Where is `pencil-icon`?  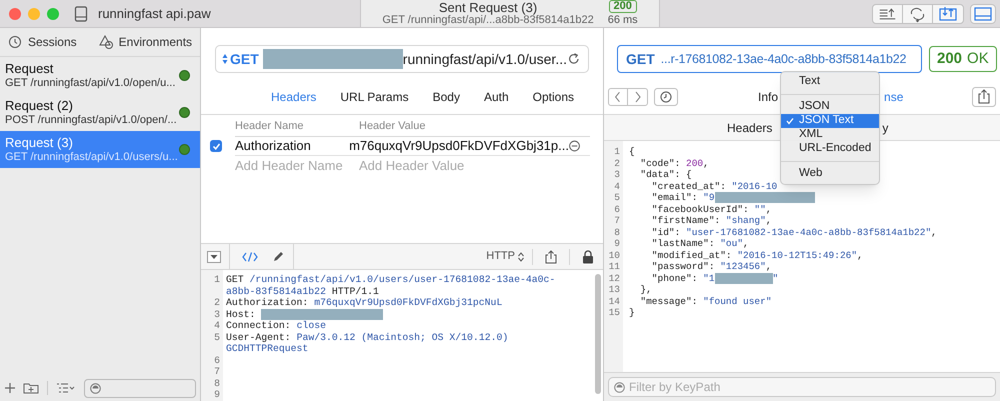
pencil-icon is located at coordinates (278, 256).